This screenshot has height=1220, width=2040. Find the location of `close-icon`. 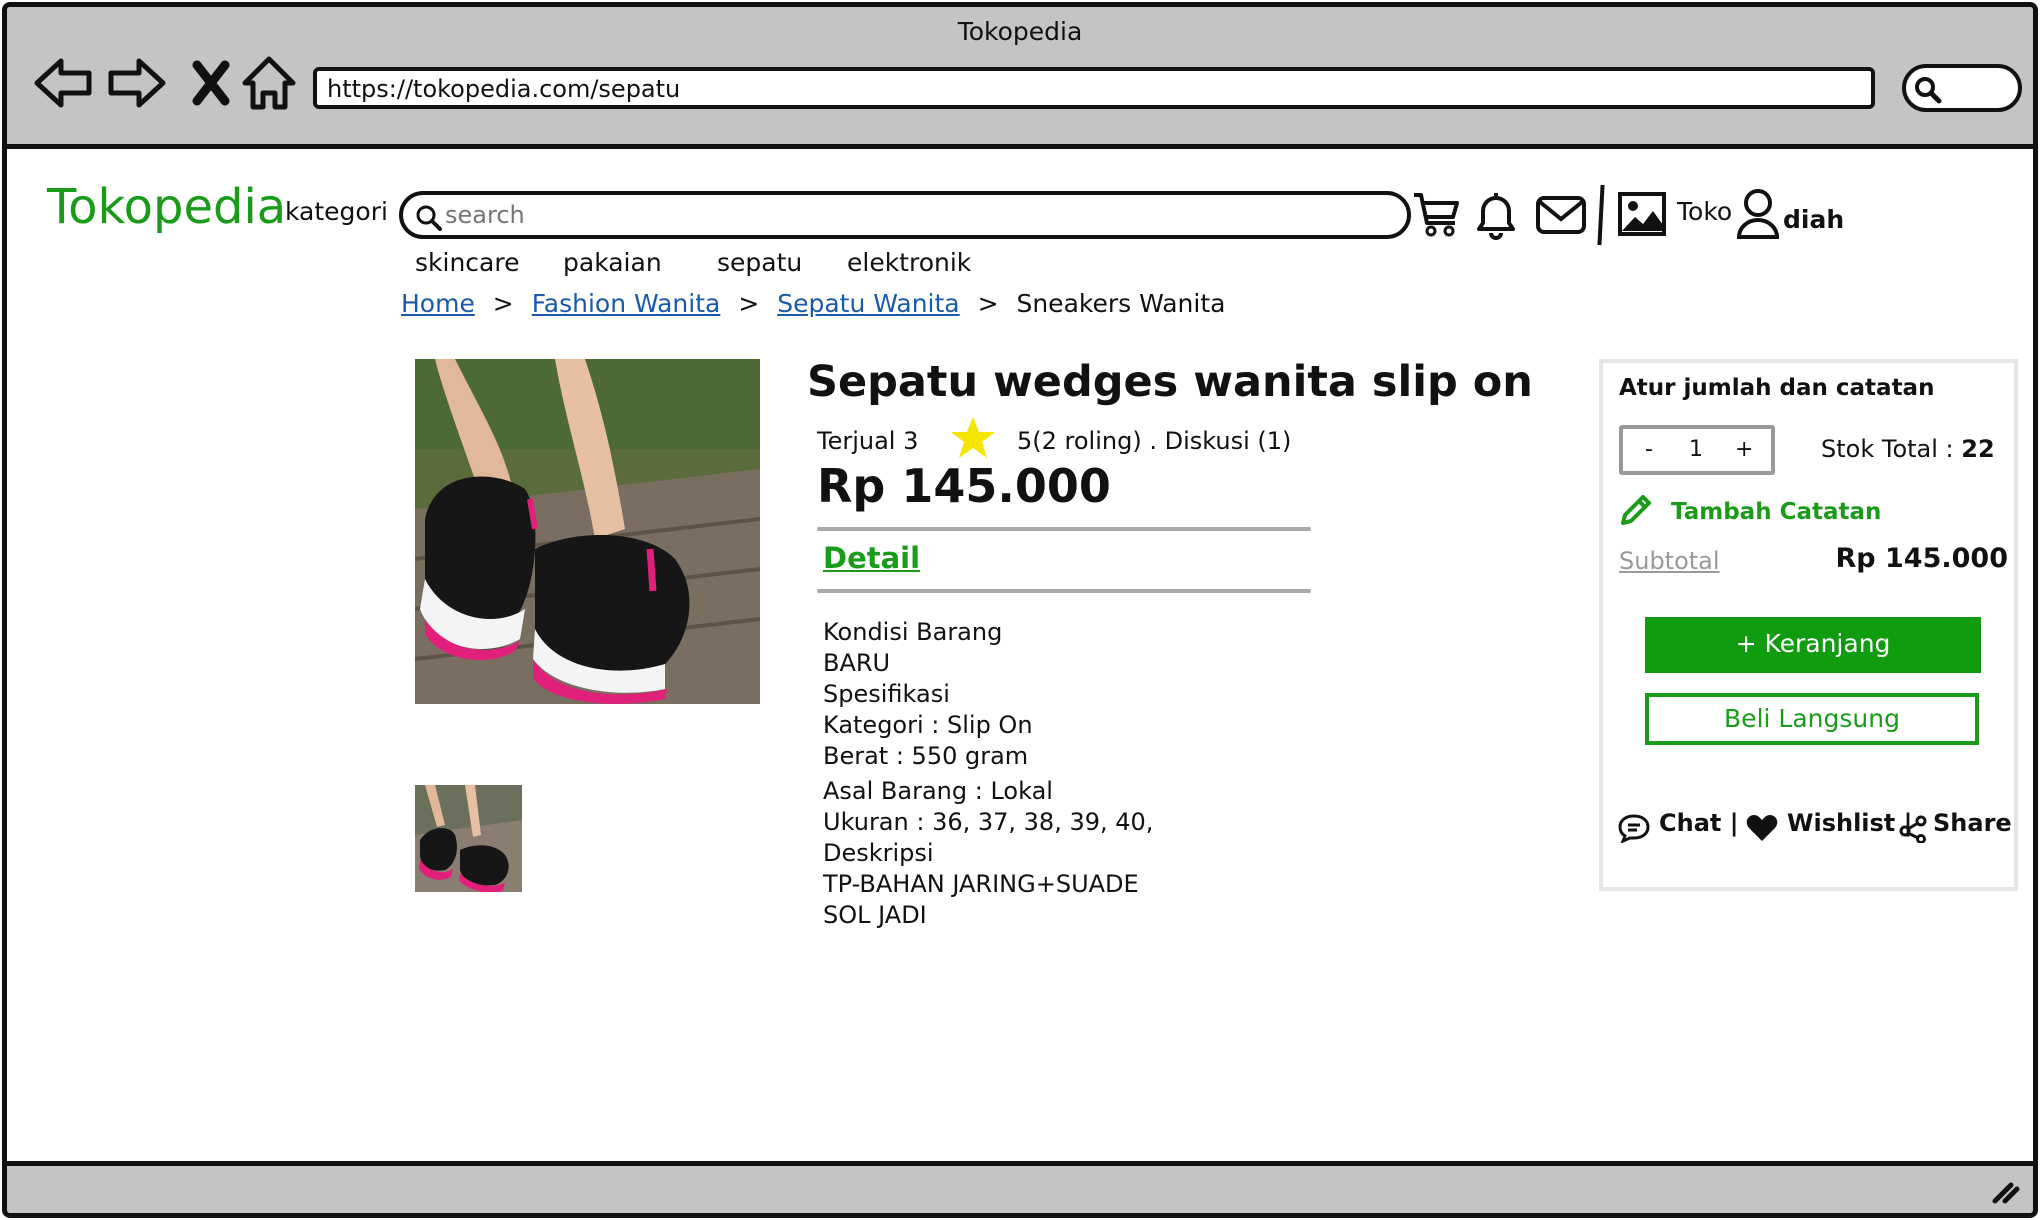

close-icon is located at coordinates (211, 83).